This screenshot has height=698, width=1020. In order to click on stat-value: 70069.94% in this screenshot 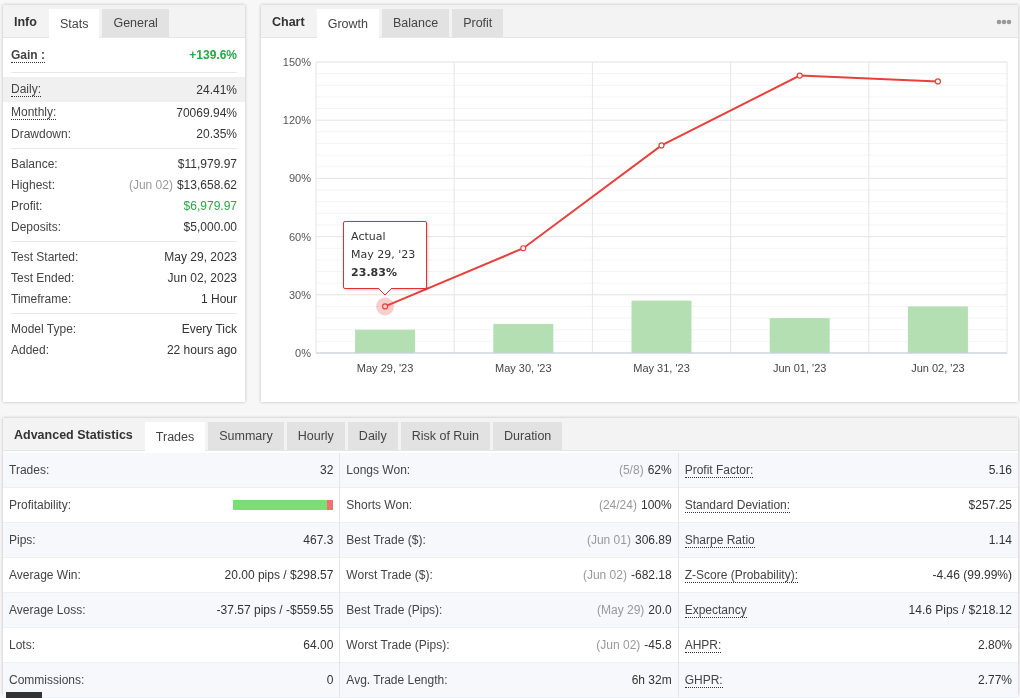, I will do `click(206, 112)`.